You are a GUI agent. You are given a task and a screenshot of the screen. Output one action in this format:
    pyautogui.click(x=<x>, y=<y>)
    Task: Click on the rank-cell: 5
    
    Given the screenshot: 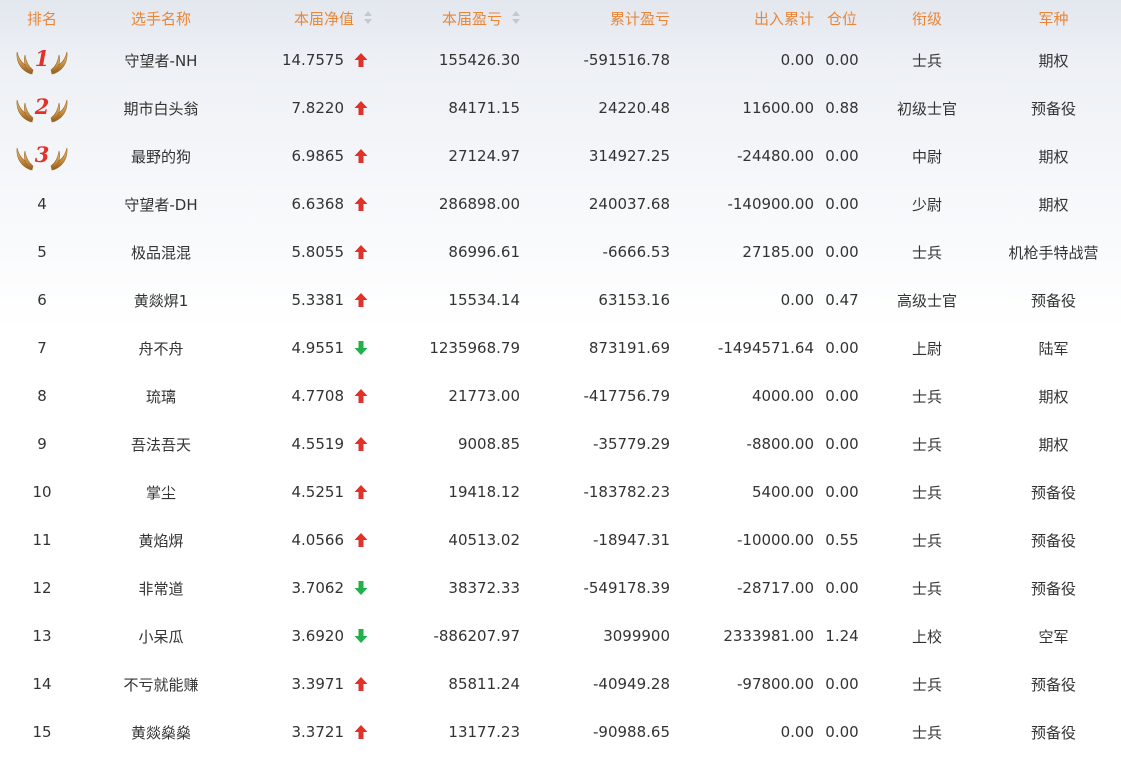 What is the action you would take?
    pyautogui.click(x=42, y=252)
    